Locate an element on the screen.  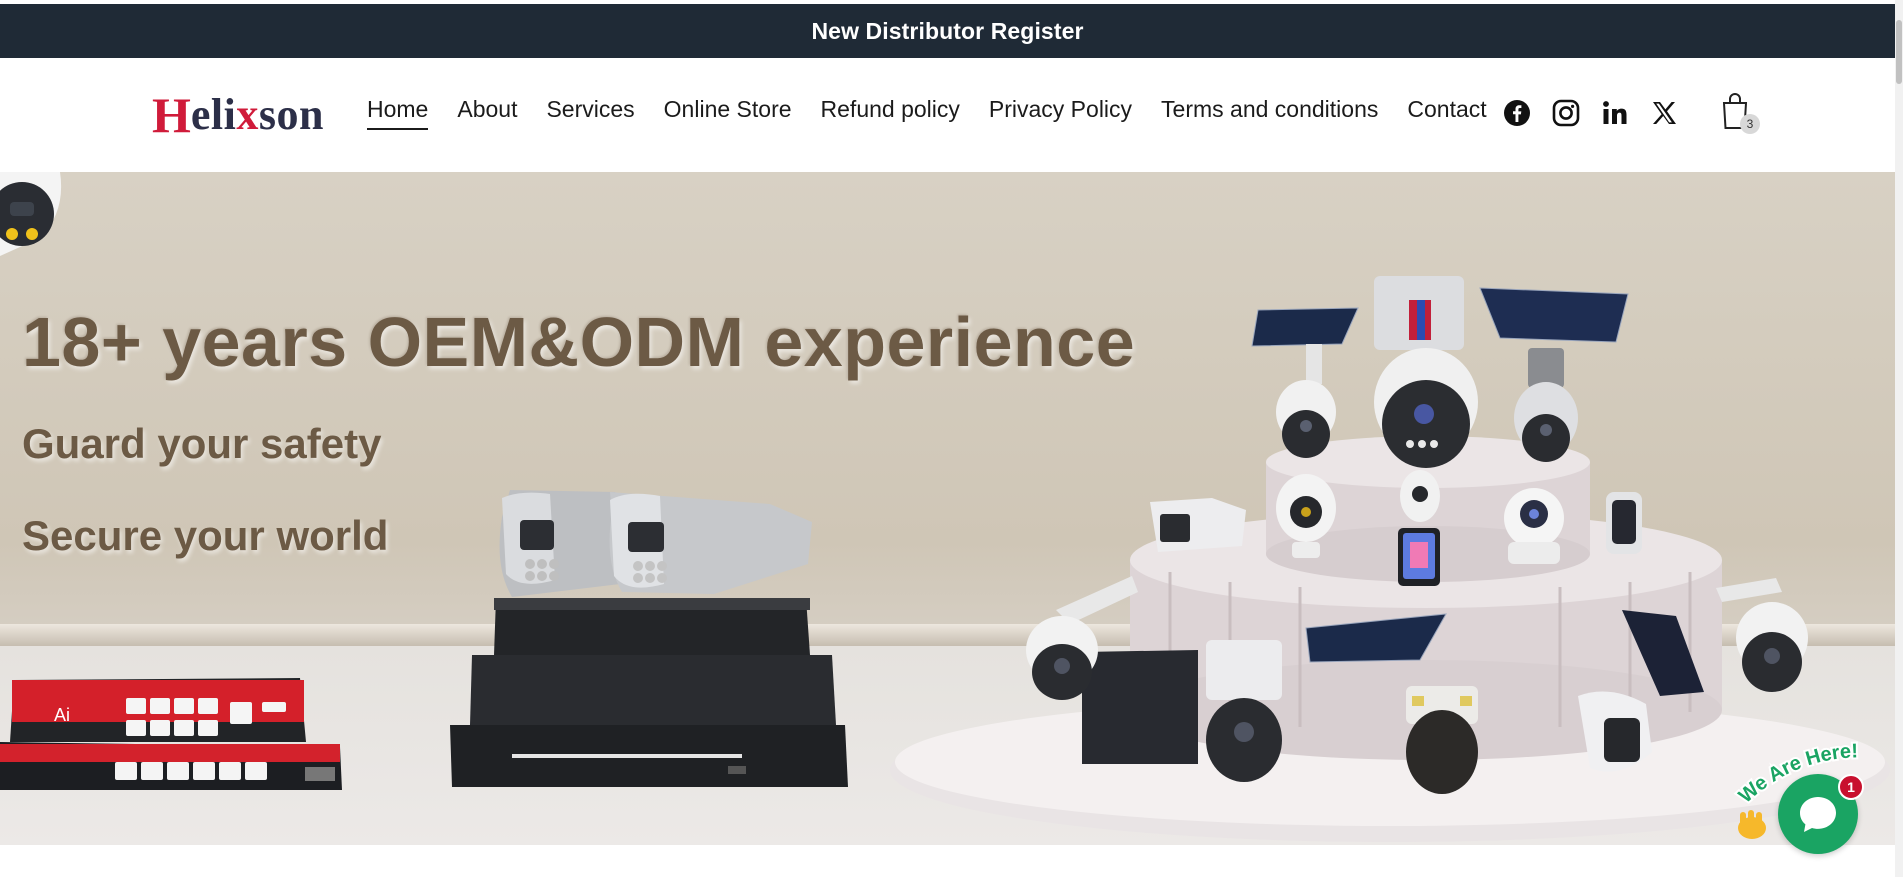
announcement-bar: New Distributor Register is located at coordinates (947, 29).